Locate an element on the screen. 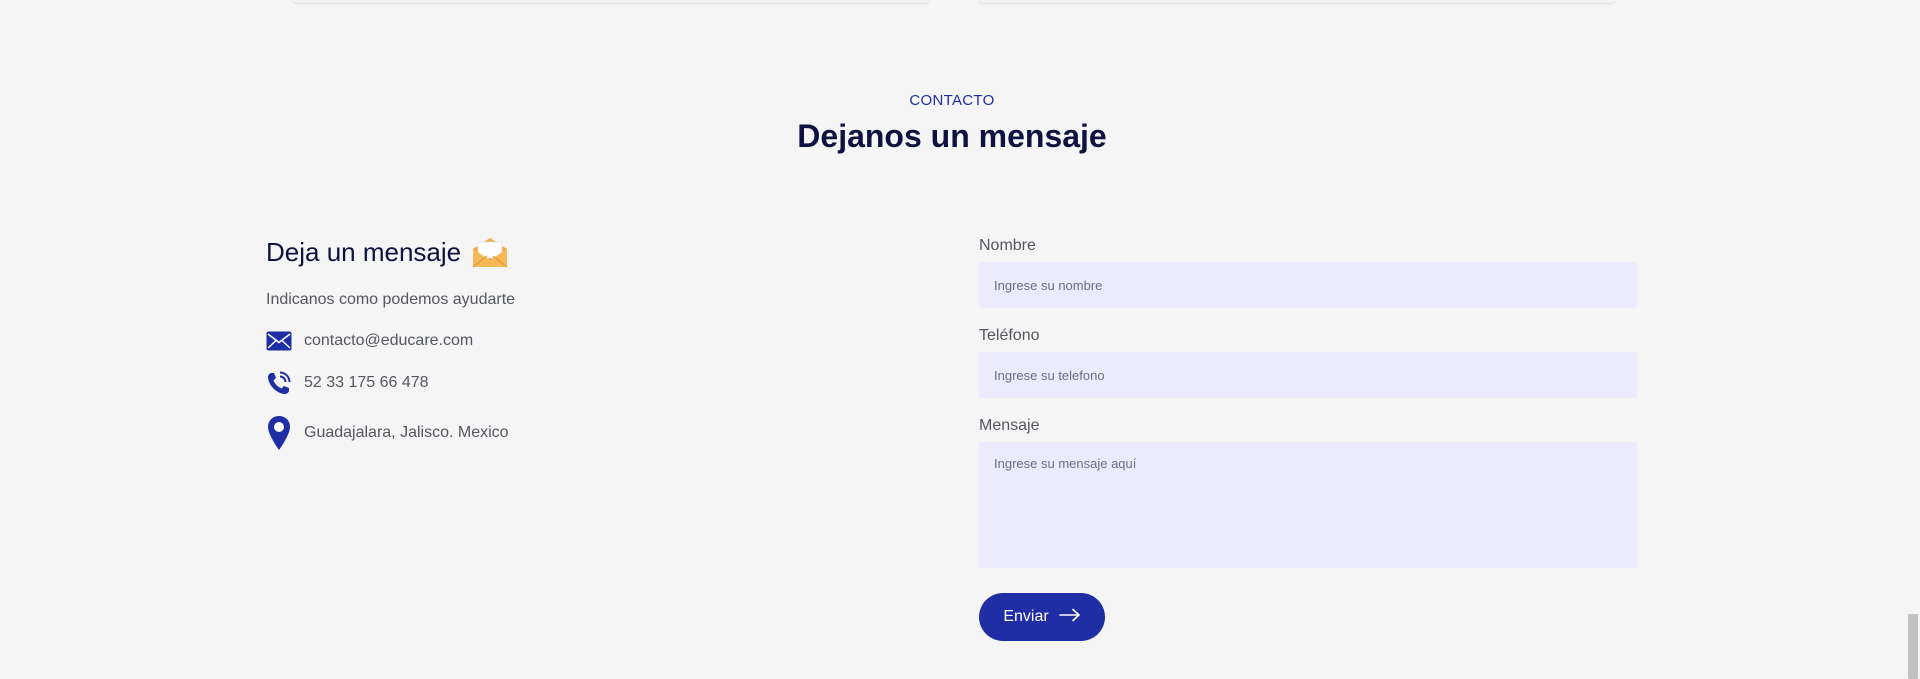 The width and height of the screenshot is (1920, 679). arrow-right-icon is located at coordinates (1069, 617).